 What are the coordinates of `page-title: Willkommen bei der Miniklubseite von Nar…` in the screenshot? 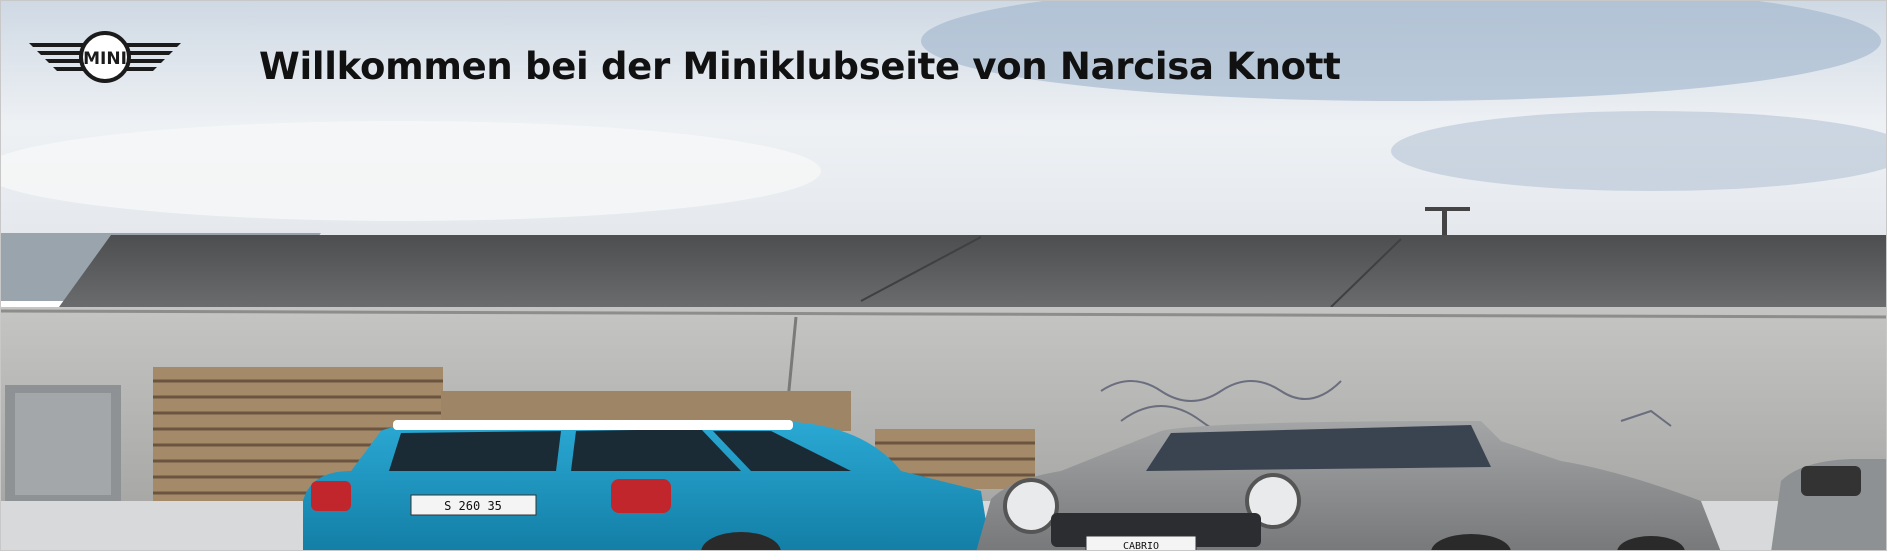 It's located at (800, 66).